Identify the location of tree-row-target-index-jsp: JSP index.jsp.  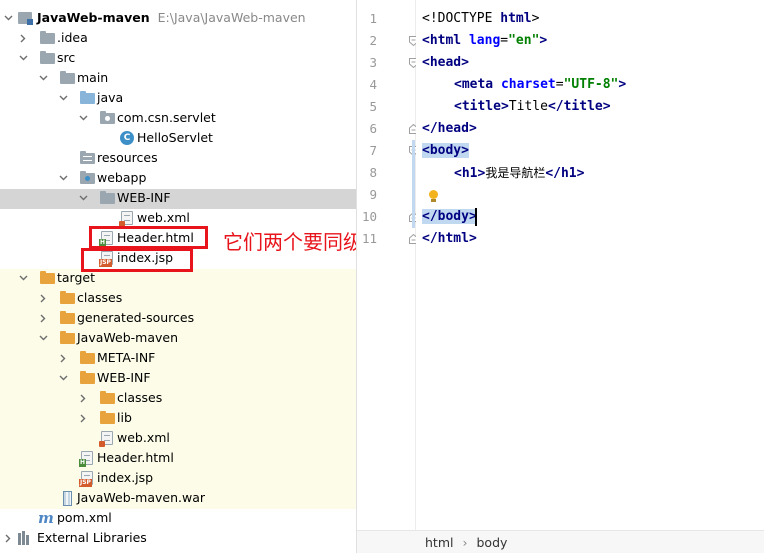
(178, 478).